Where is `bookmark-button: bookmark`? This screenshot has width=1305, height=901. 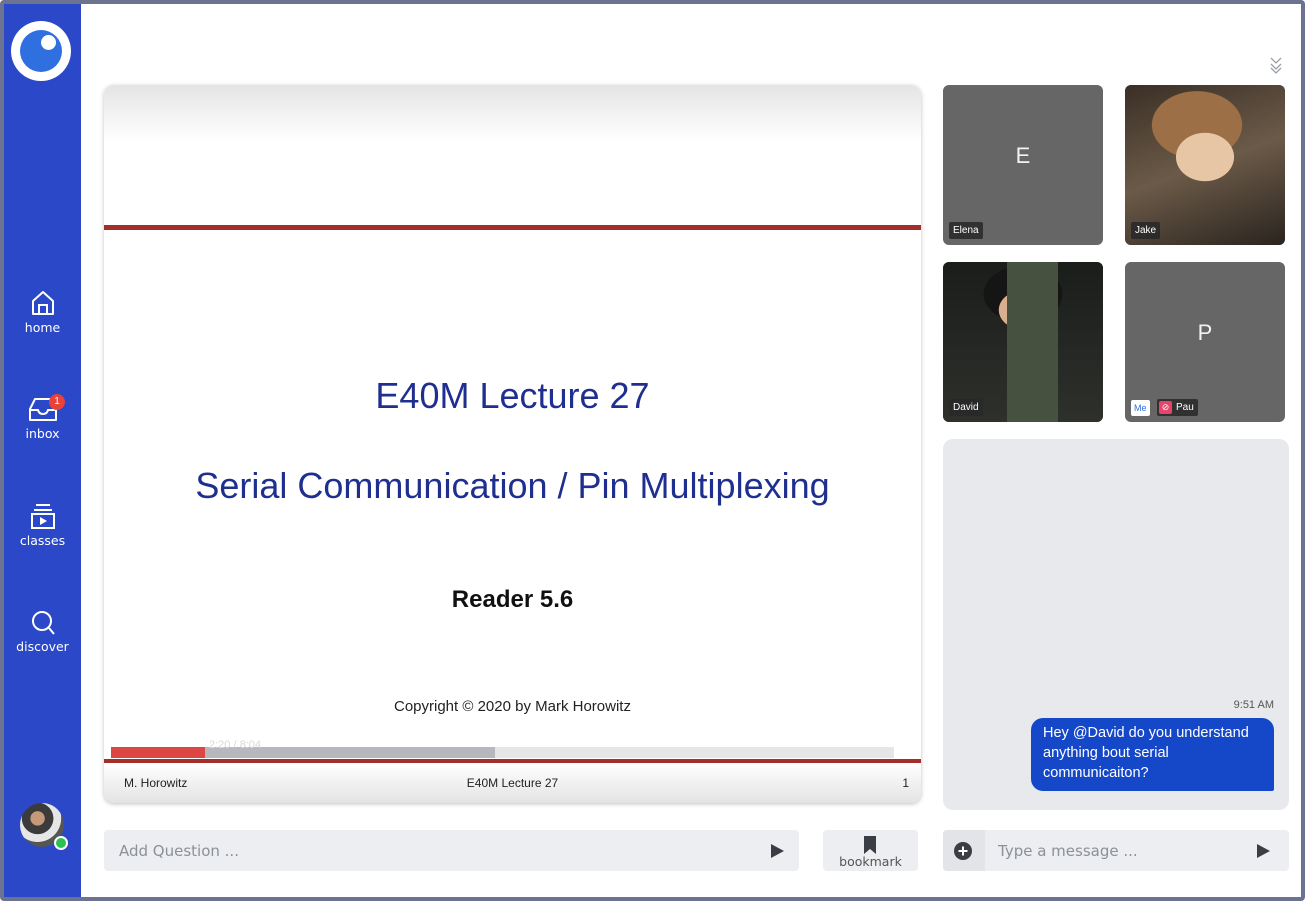 bookmark-button: bookmark is located at coordinates (870, 850).